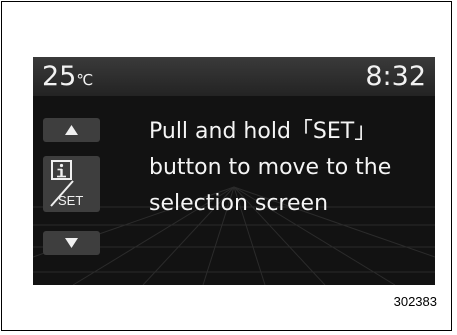 Image resolution: width=457 pixels, height=335 pixels. I want to click on scroll-down-button, so click(71, 243).